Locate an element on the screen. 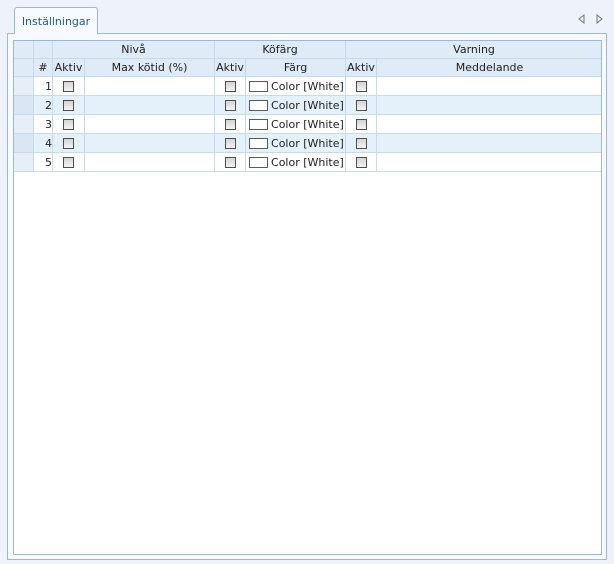 The height and width of the screenshot is (564, 614). triangle-right-icon is located at coordinates (599, 19).